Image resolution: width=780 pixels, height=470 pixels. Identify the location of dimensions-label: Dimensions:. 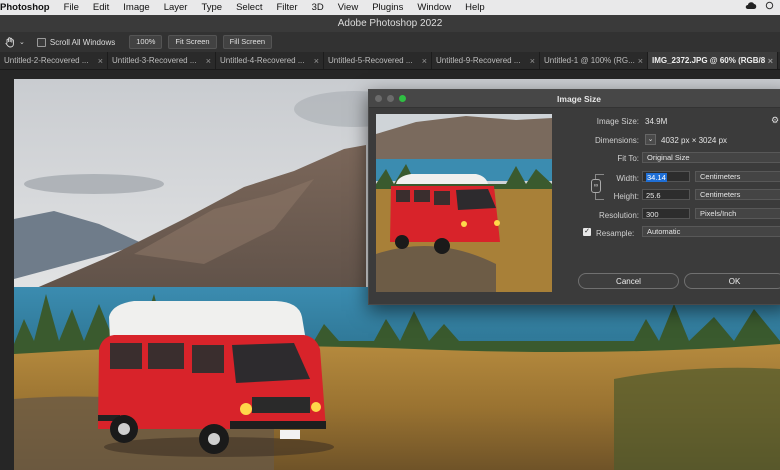
(616, 140).